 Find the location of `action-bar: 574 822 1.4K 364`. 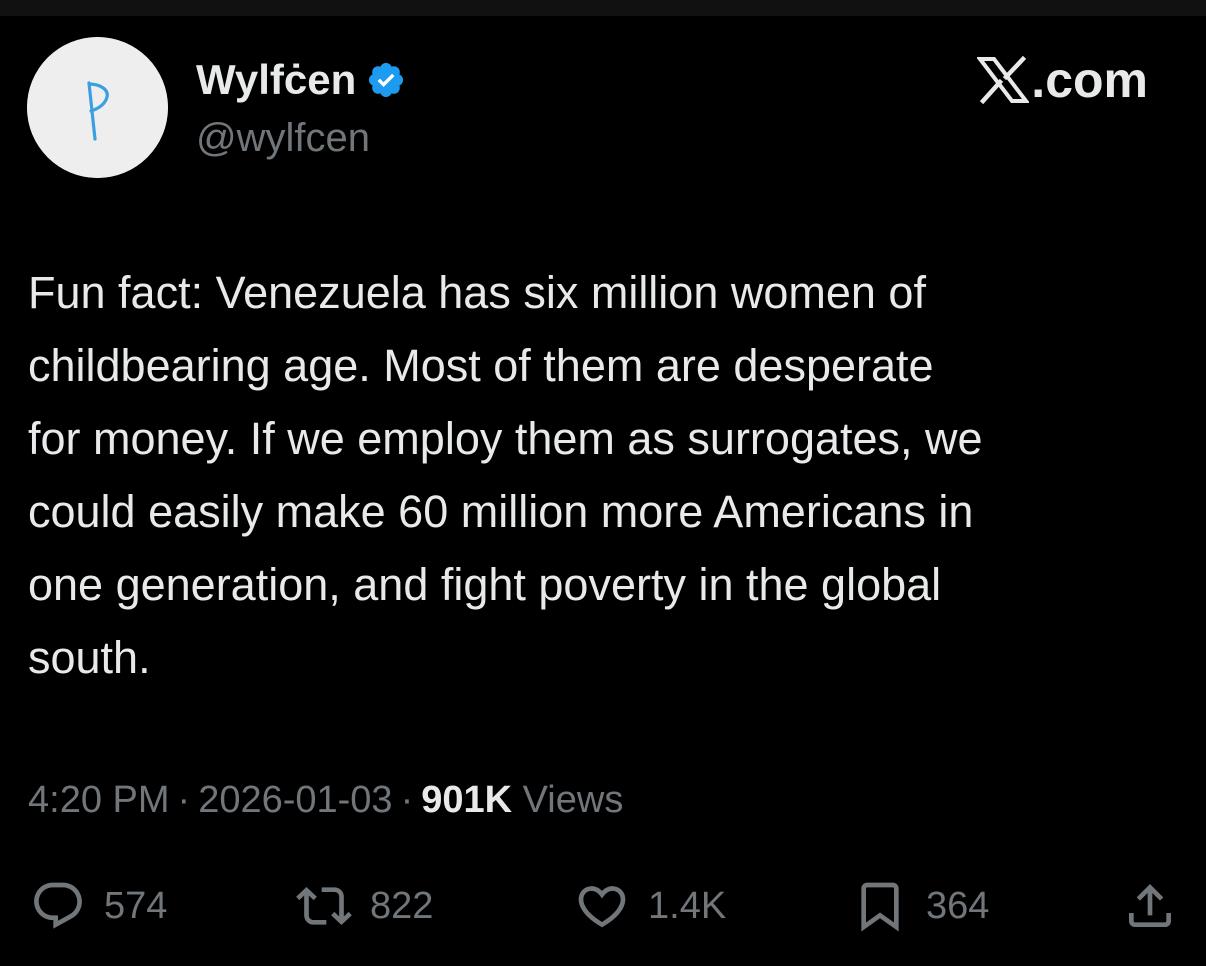

action-bar: 574 822 1.4K 364 is located at coordinates (603, 906).